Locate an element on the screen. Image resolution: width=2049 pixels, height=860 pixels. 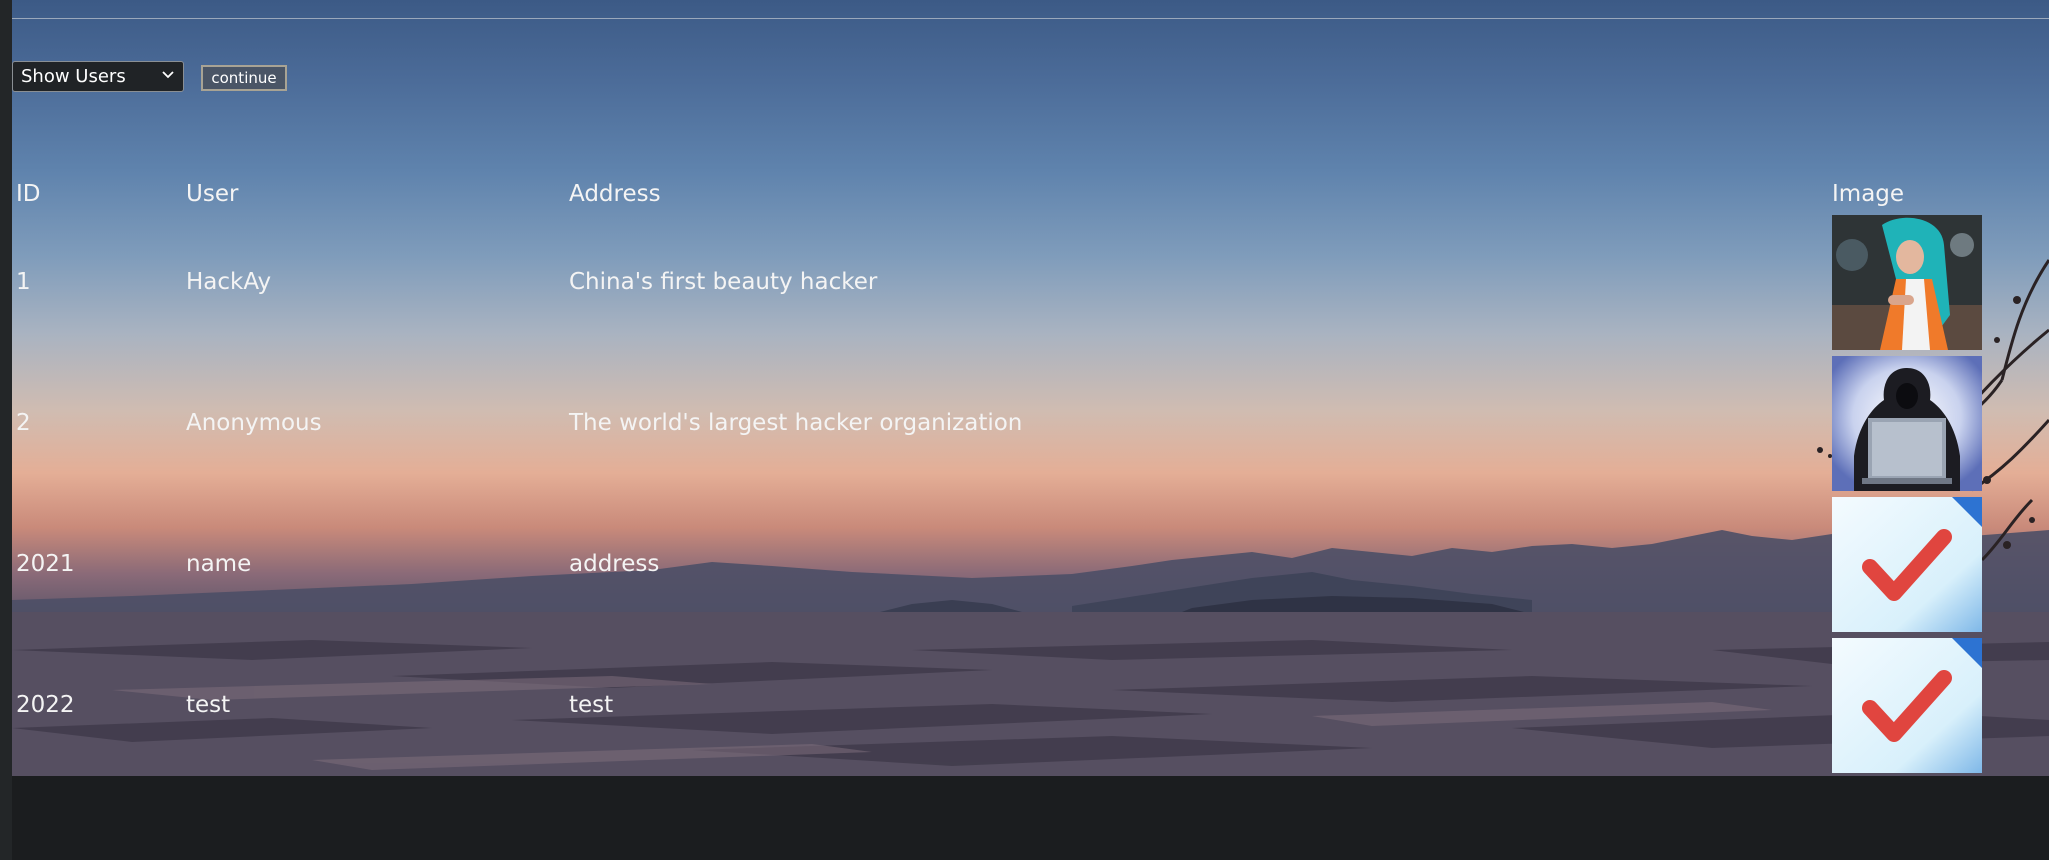
row-address: China's first beauty hacker is located at coordinates (723, 282).